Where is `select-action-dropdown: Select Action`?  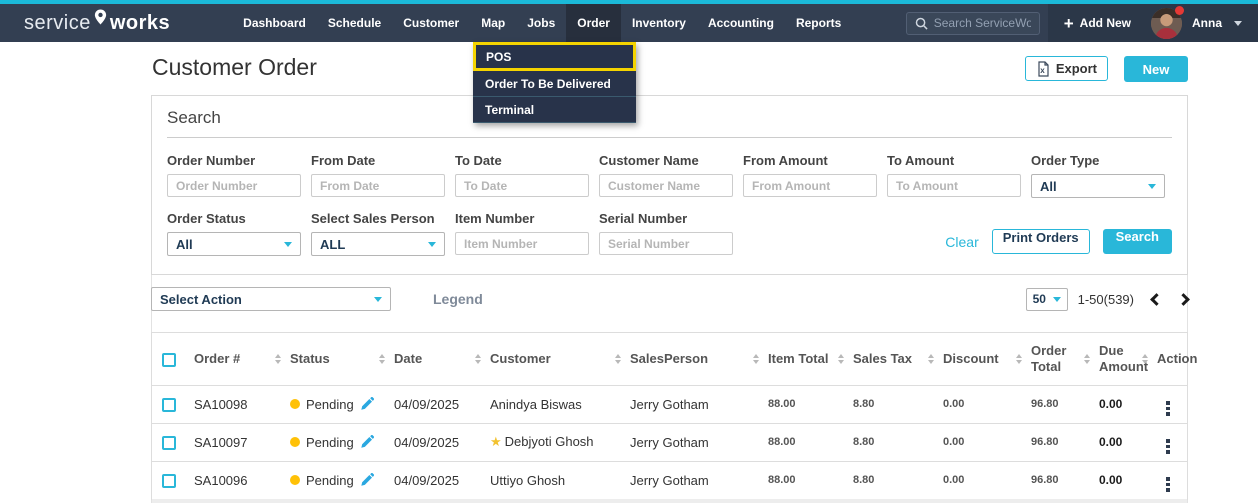 select-action-dropdown: Select Action is located at coordinates (271, 299).